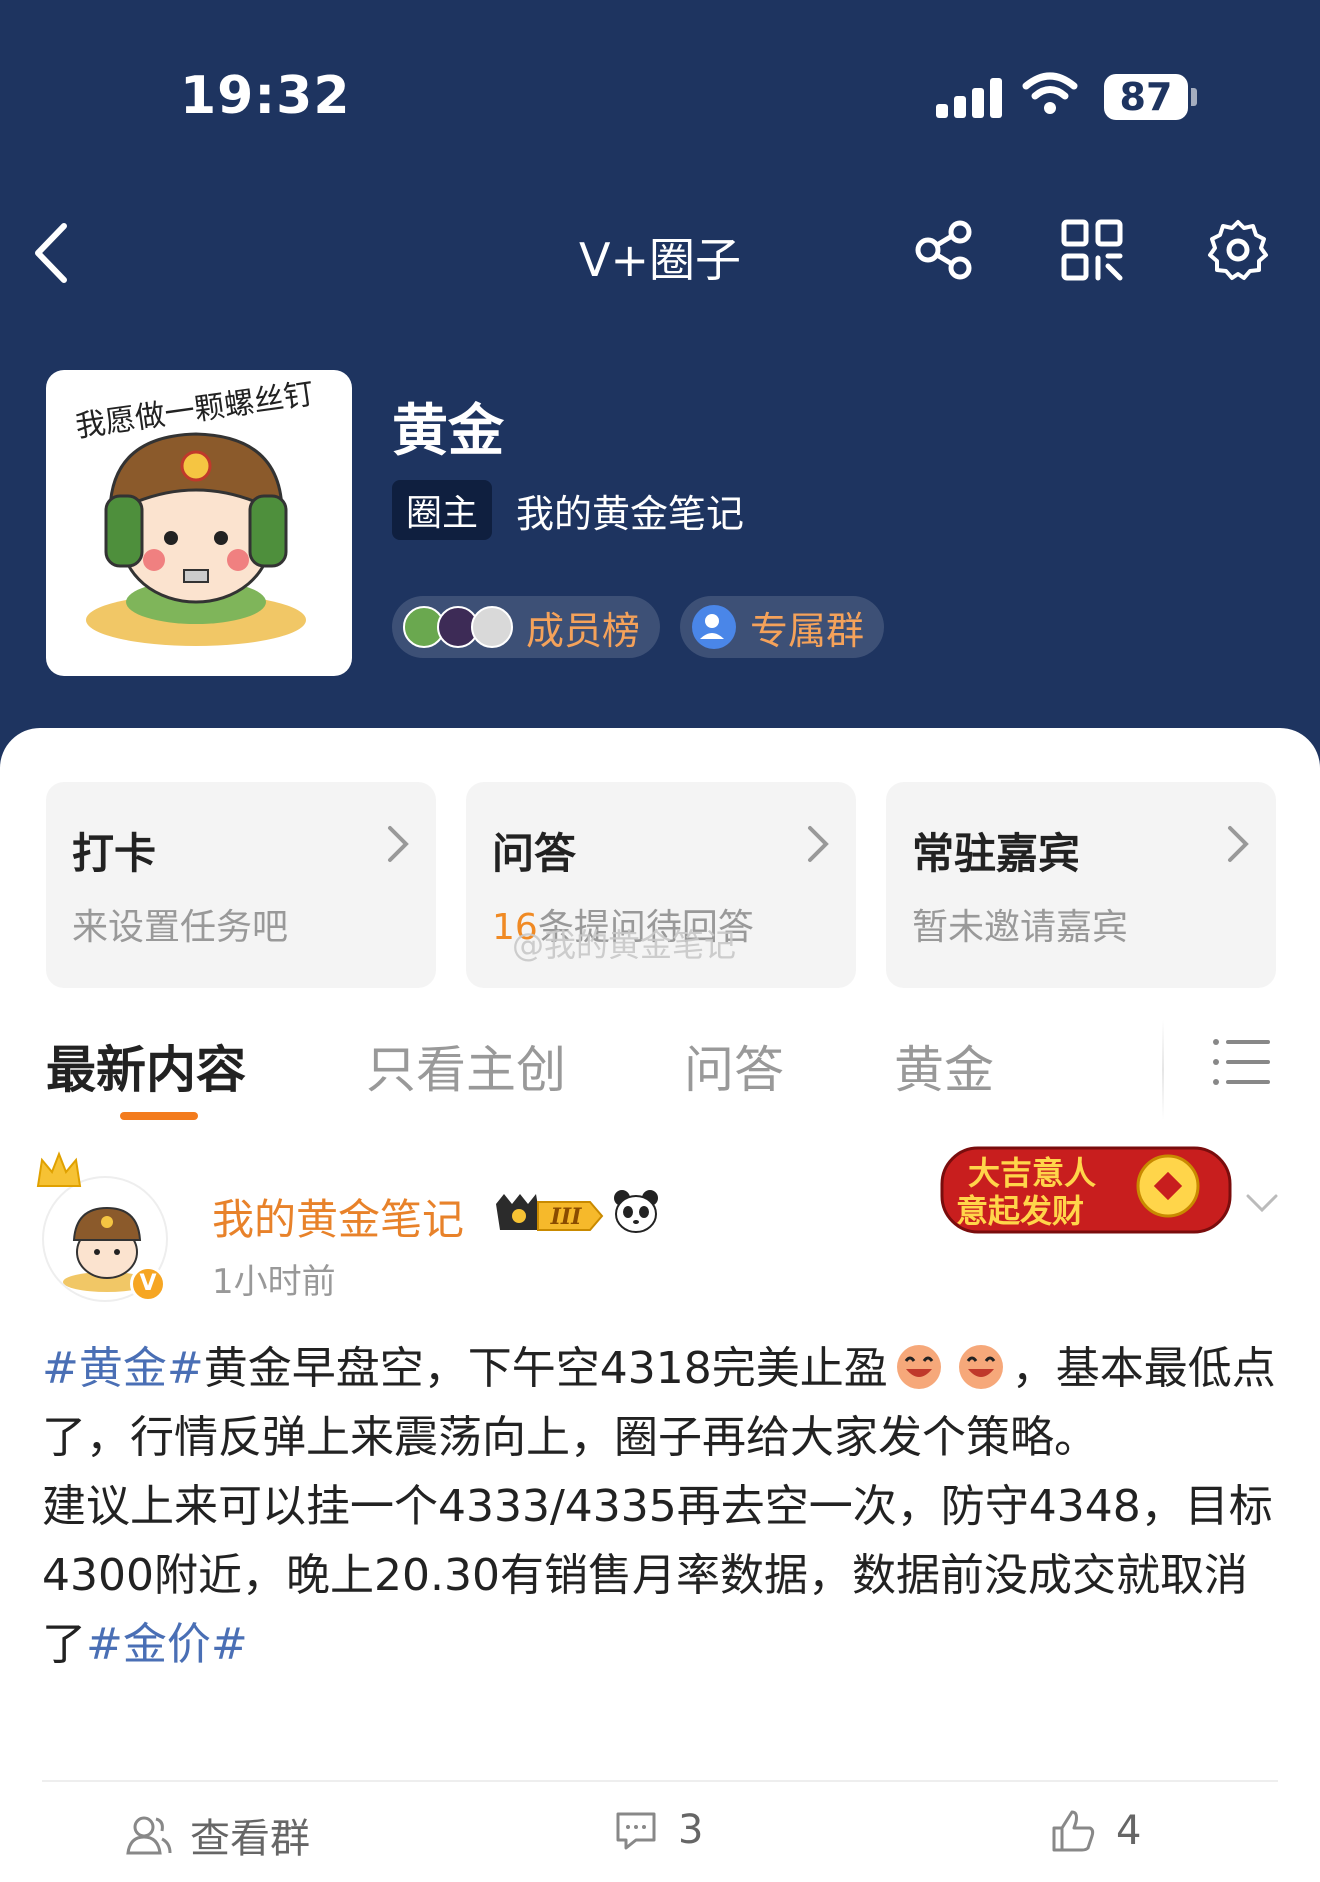 This screenshot has width=1320, height=1882. Describe the element at coordinates (442, 510) in the screenshot. I see `owner-tag: 圈主` at that location.